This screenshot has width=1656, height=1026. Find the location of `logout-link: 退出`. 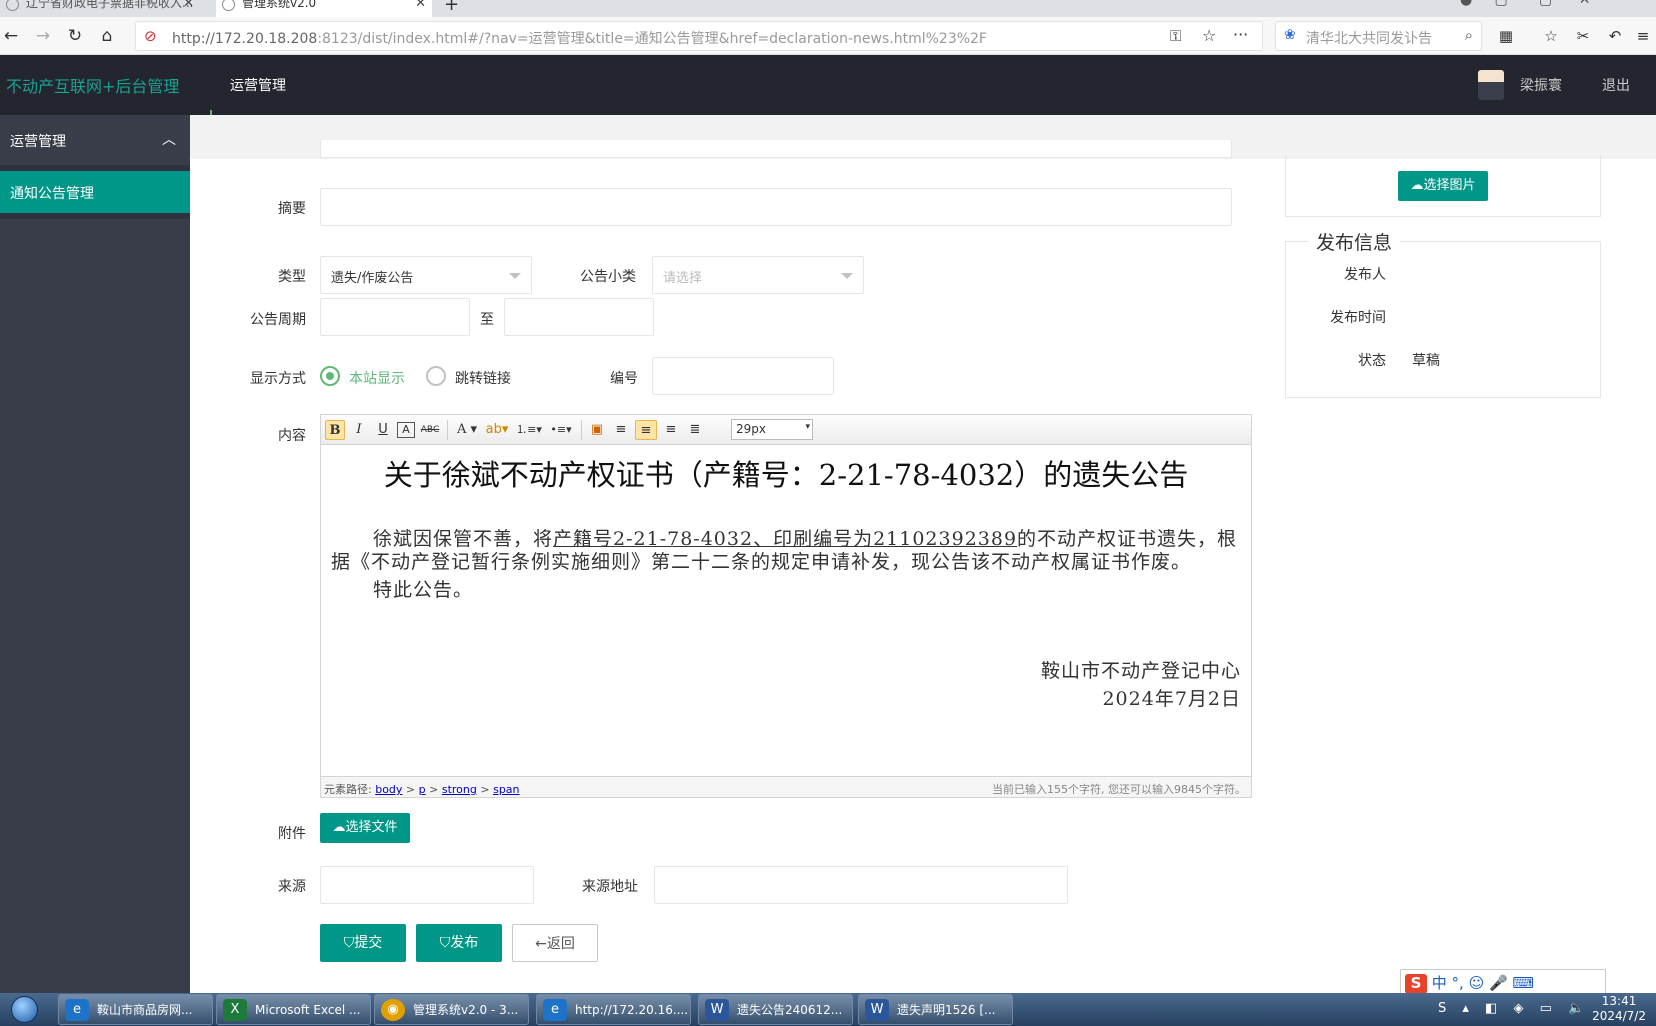

logout-link: 退出 is located at coordinates (1616, 85).